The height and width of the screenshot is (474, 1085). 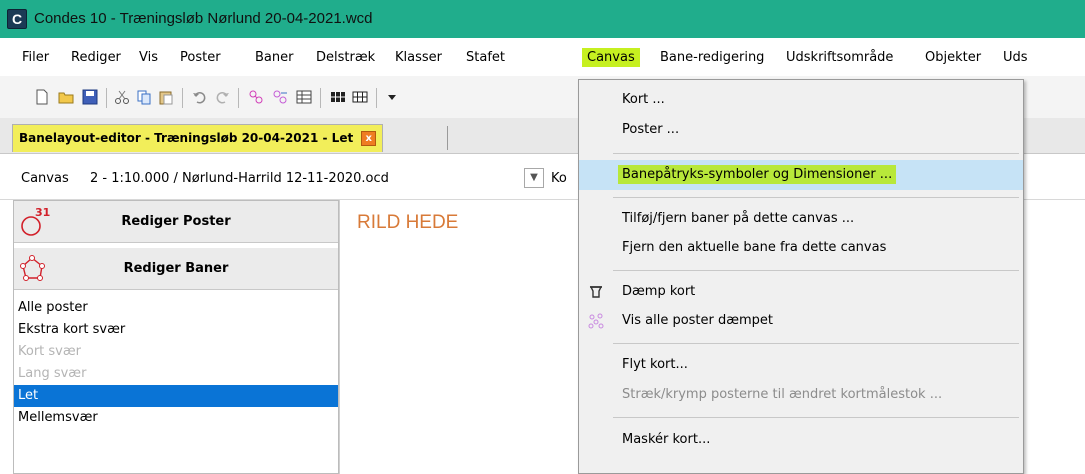 I want to click on menu-baner: Baner, so click(x=274, y=57).